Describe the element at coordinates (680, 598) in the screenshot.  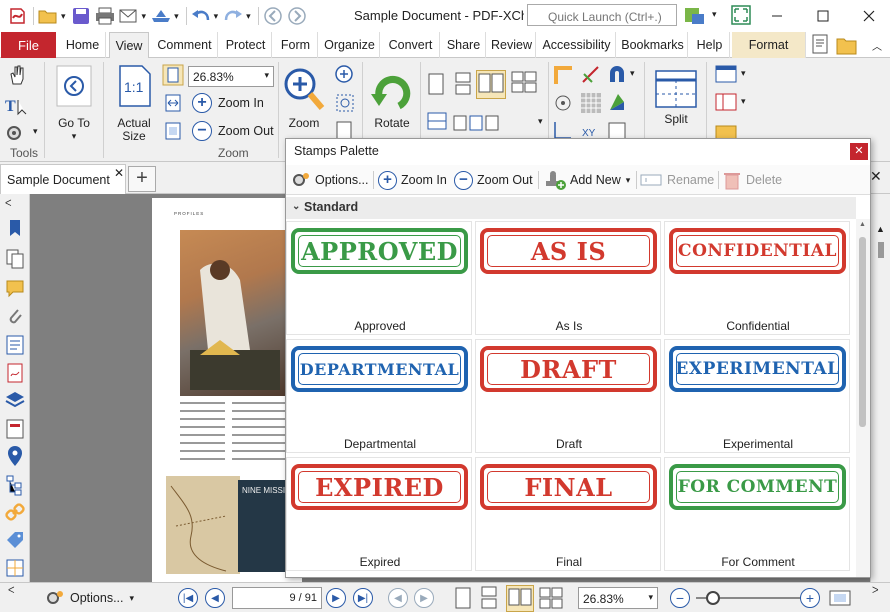
I see `status-zoom-out-button: −` at that location.